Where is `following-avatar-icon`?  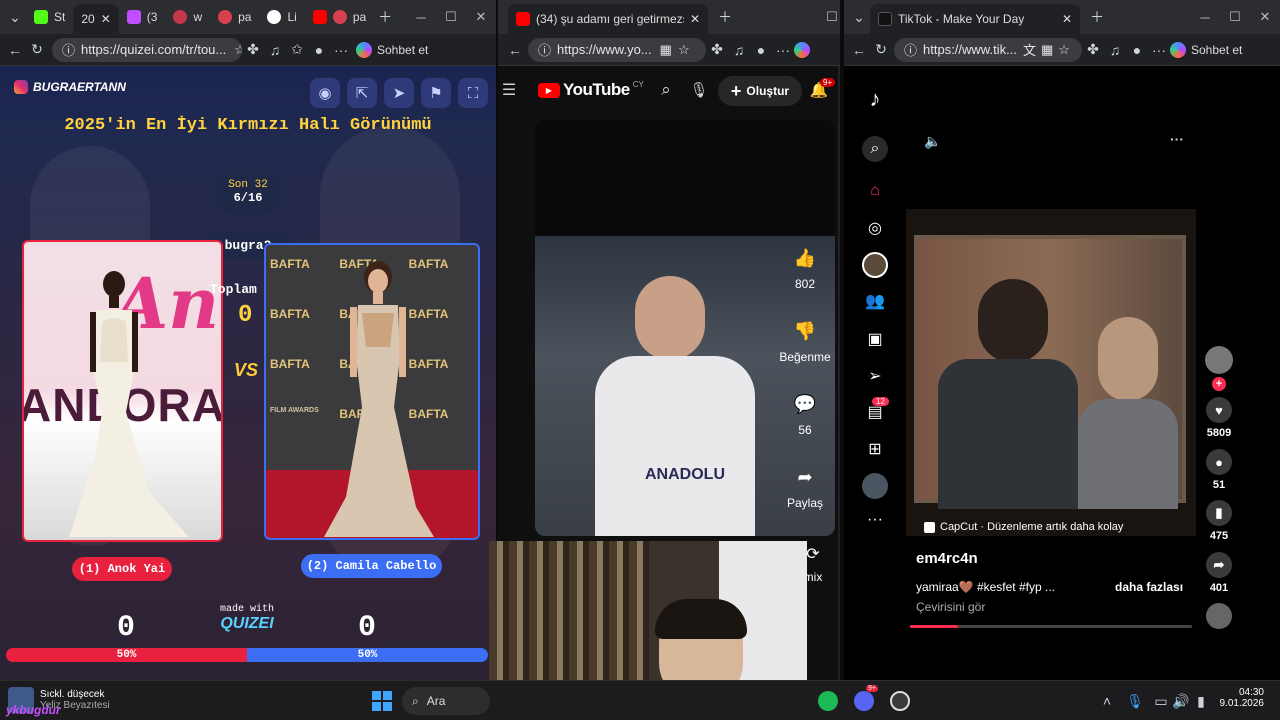
following-avatar-icon is located at coordinates (875, 265).